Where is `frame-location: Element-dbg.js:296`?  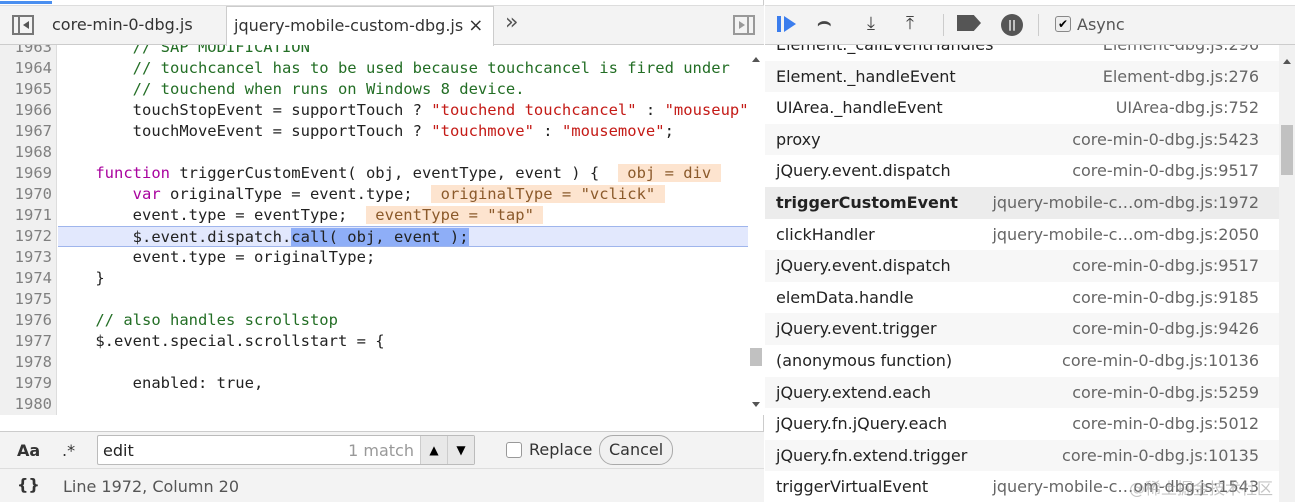 frame-location: Element-dbg.js:296 is located at coordinates (1181, 53).